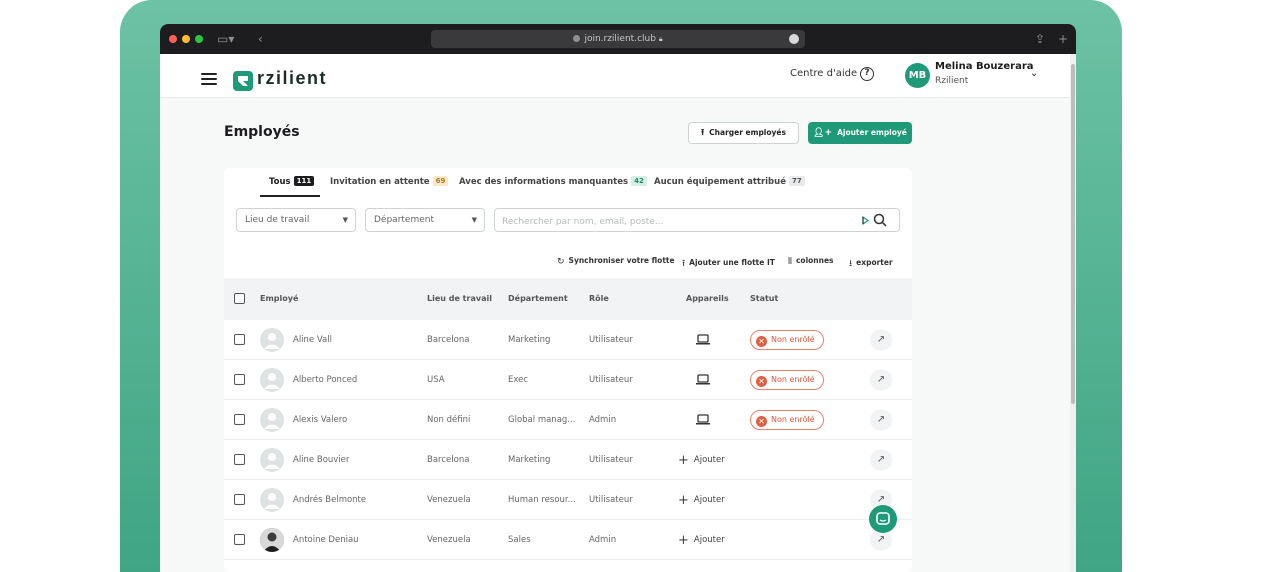 Image resolution: width=1266 pixels, height=572 pixels. What do you see at coordinates (743, 133) in the screenshot?
I see `upload-employees-button: ⭱ Charger employés` at bounding box center [743, 133].